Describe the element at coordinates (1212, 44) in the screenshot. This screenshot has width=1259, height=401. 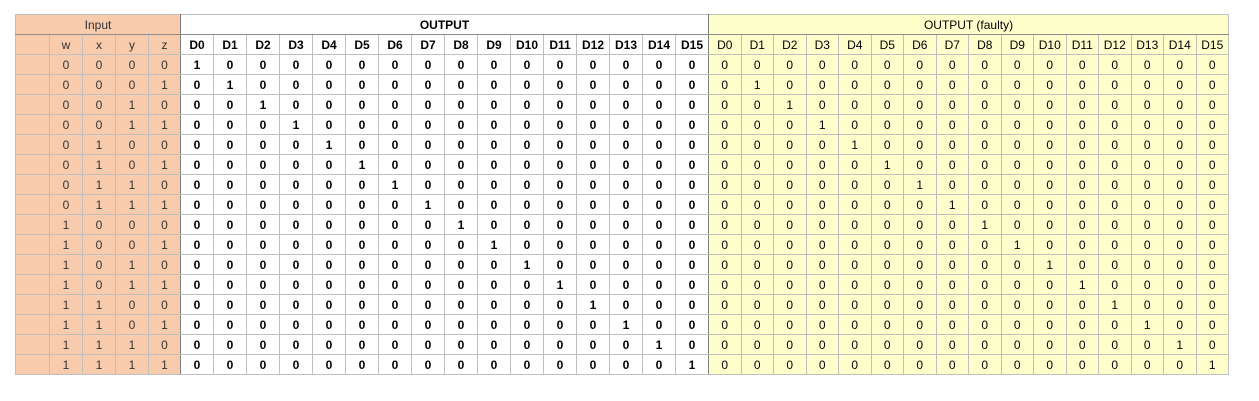
I see `faulty-col-header: D15` at that location.